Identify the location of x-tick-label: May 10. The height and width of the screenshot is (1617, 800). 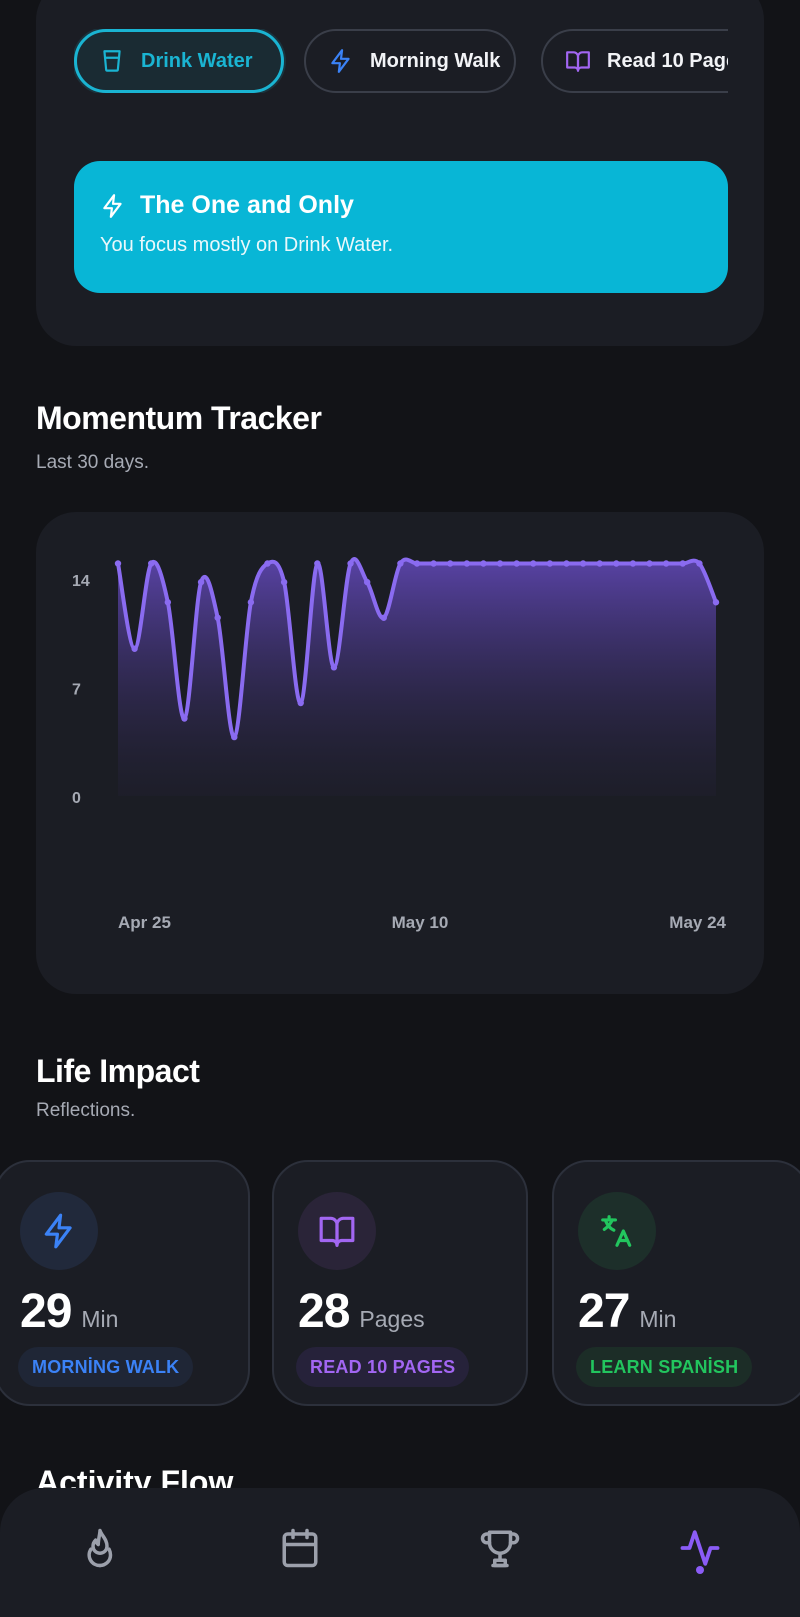
(420, 922).